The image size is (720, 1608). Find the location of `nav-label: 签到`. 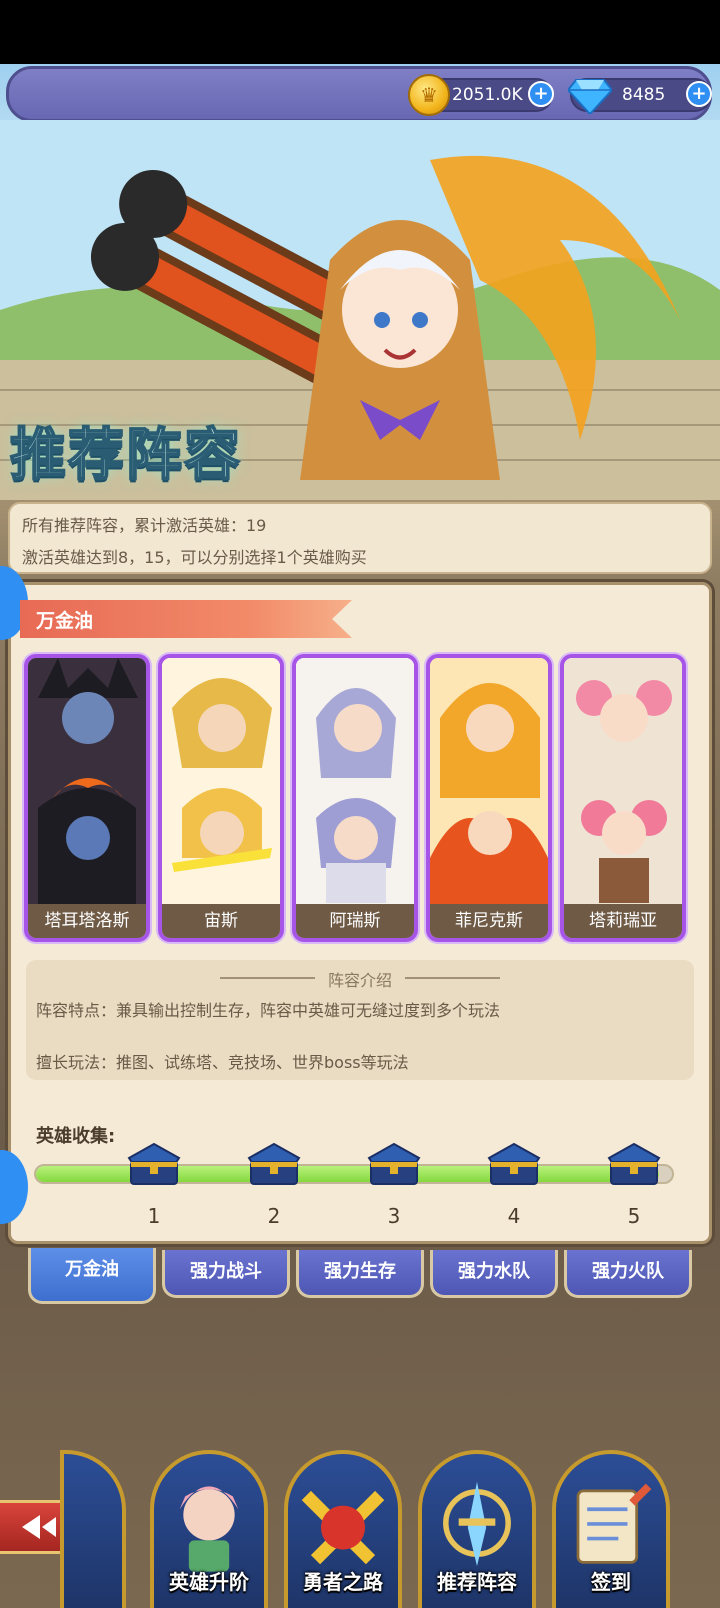

nav-label: 签到 is located at coordinates (611, 1582).